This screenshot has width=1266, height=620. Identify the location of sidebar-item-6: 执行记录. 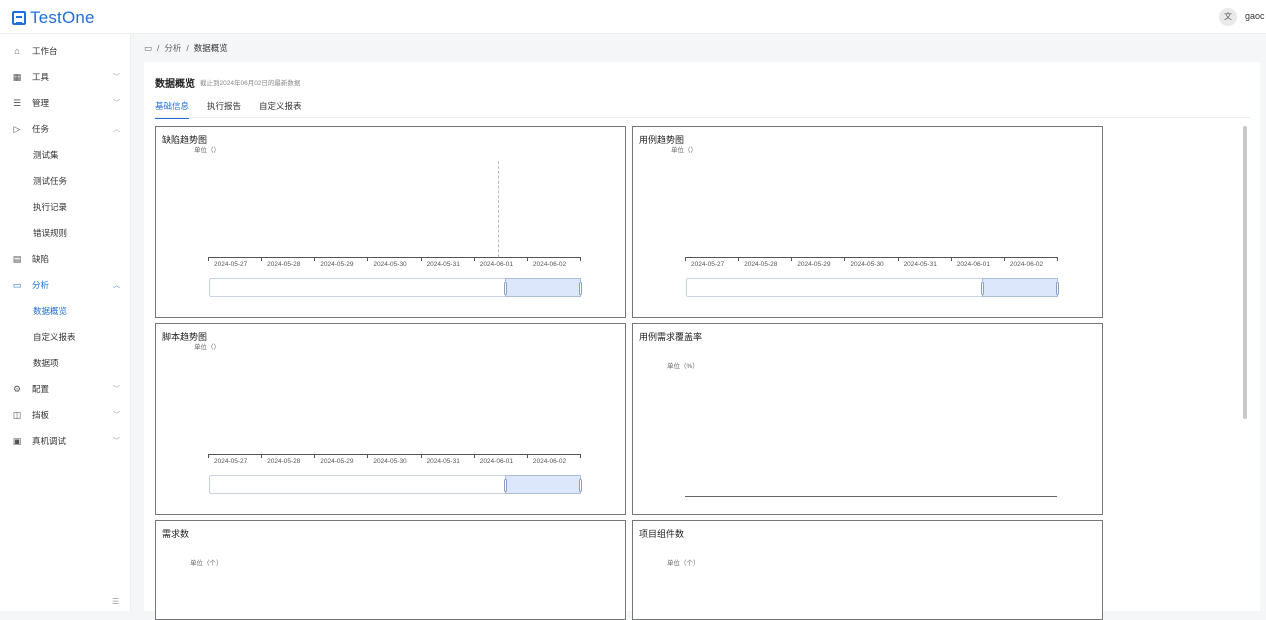
(65, 207).